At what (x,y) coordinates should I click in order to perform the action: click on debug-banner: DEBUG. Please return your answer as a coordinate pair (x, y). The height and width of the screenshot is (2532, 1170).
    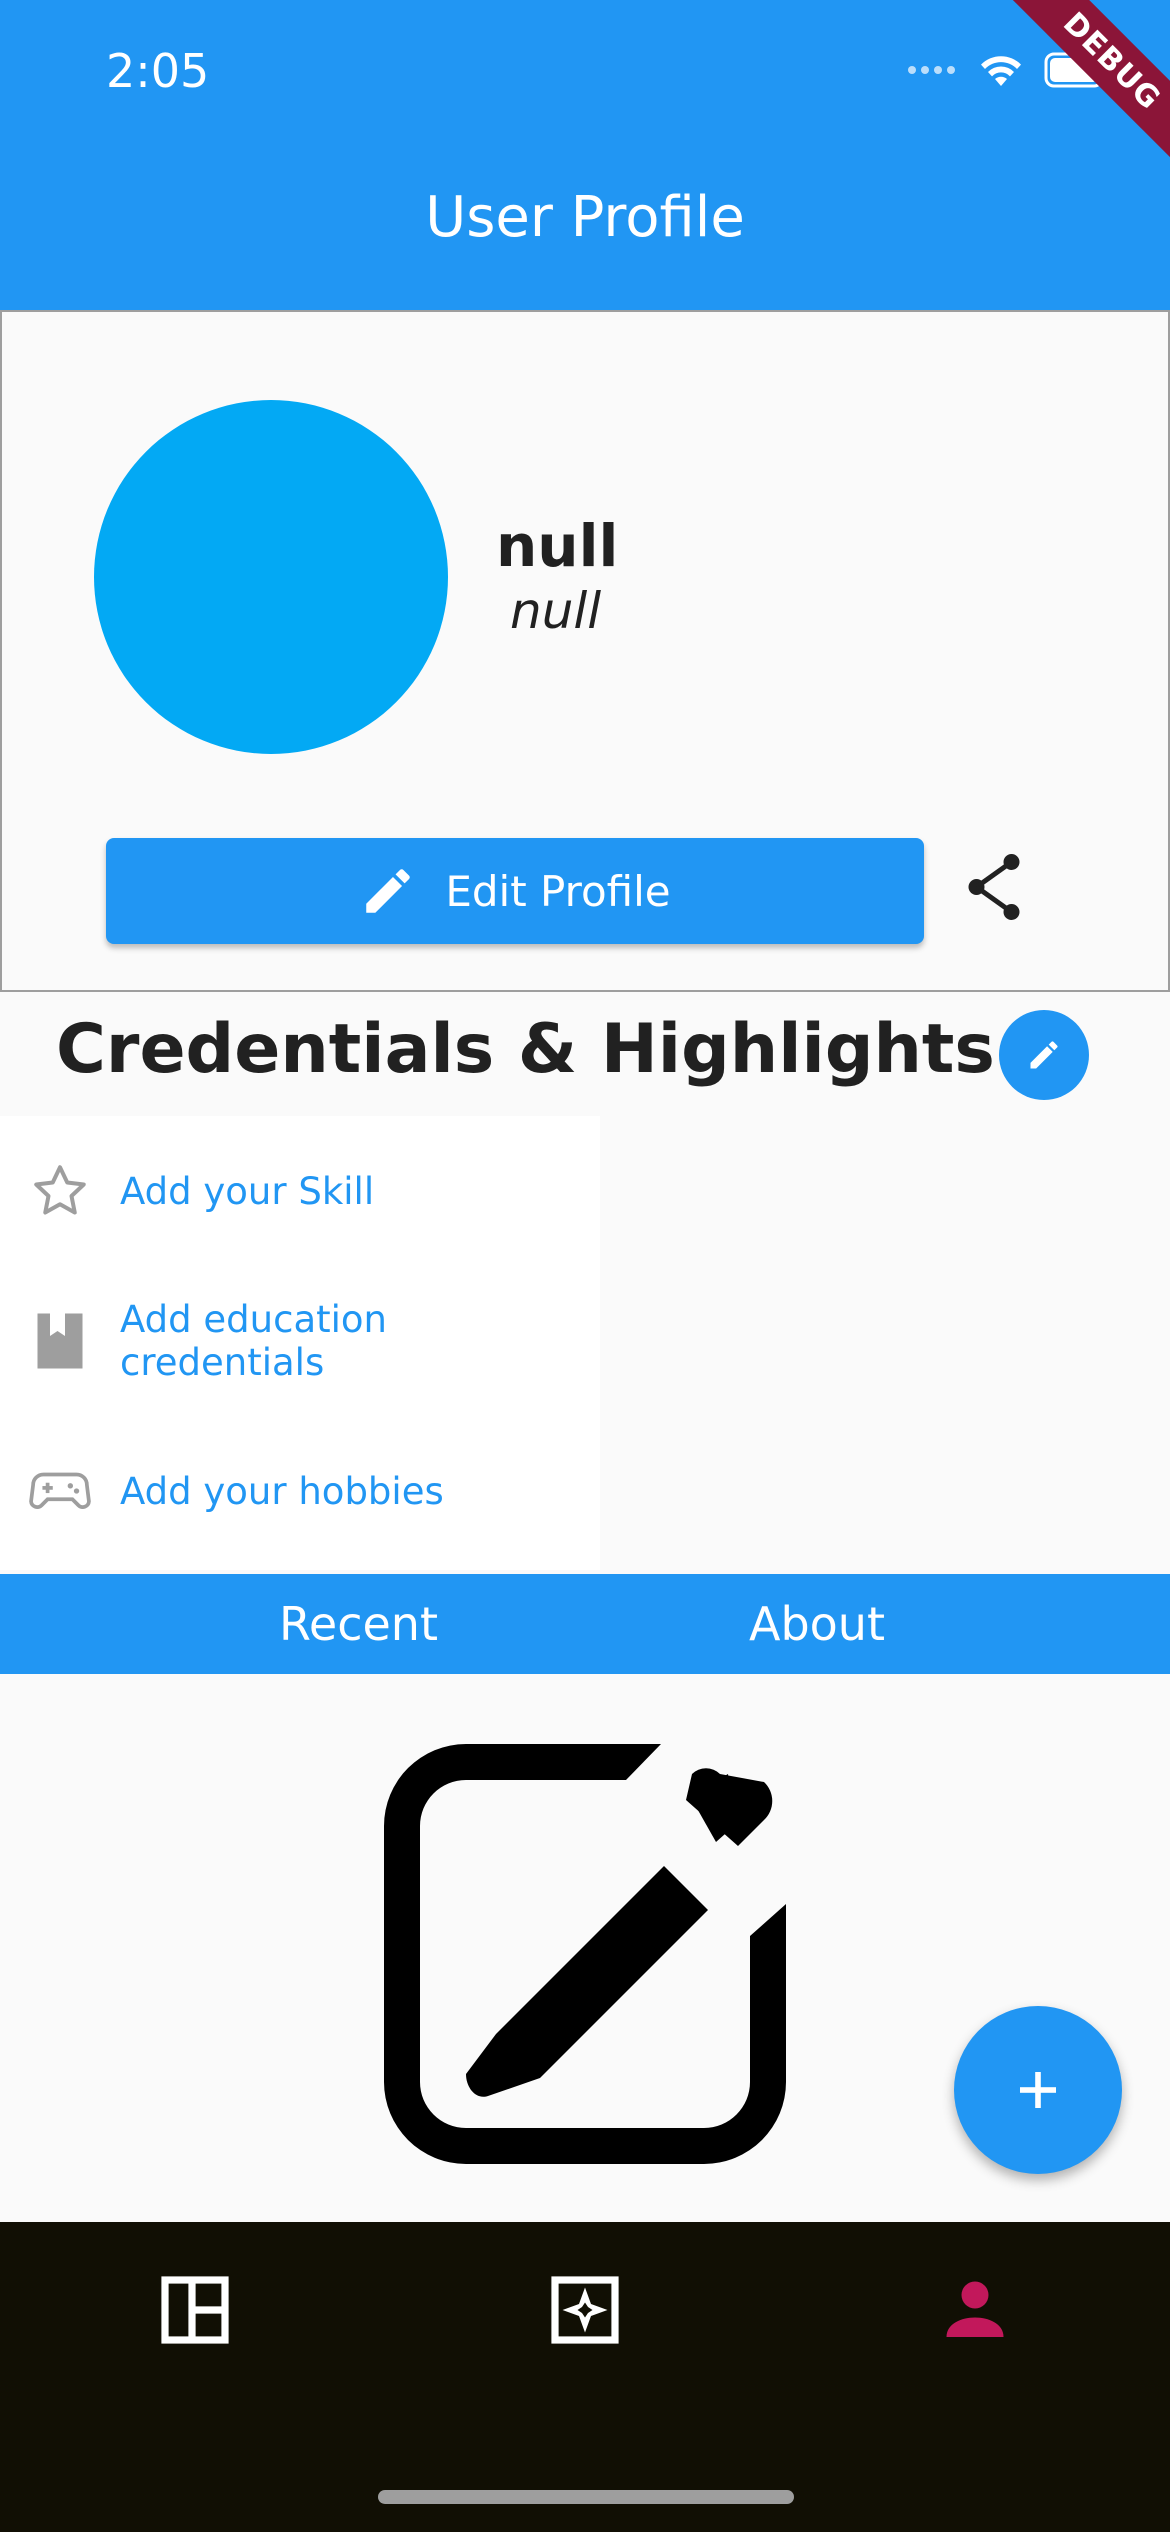
    Looking at the image, I should click on (1078, 93).